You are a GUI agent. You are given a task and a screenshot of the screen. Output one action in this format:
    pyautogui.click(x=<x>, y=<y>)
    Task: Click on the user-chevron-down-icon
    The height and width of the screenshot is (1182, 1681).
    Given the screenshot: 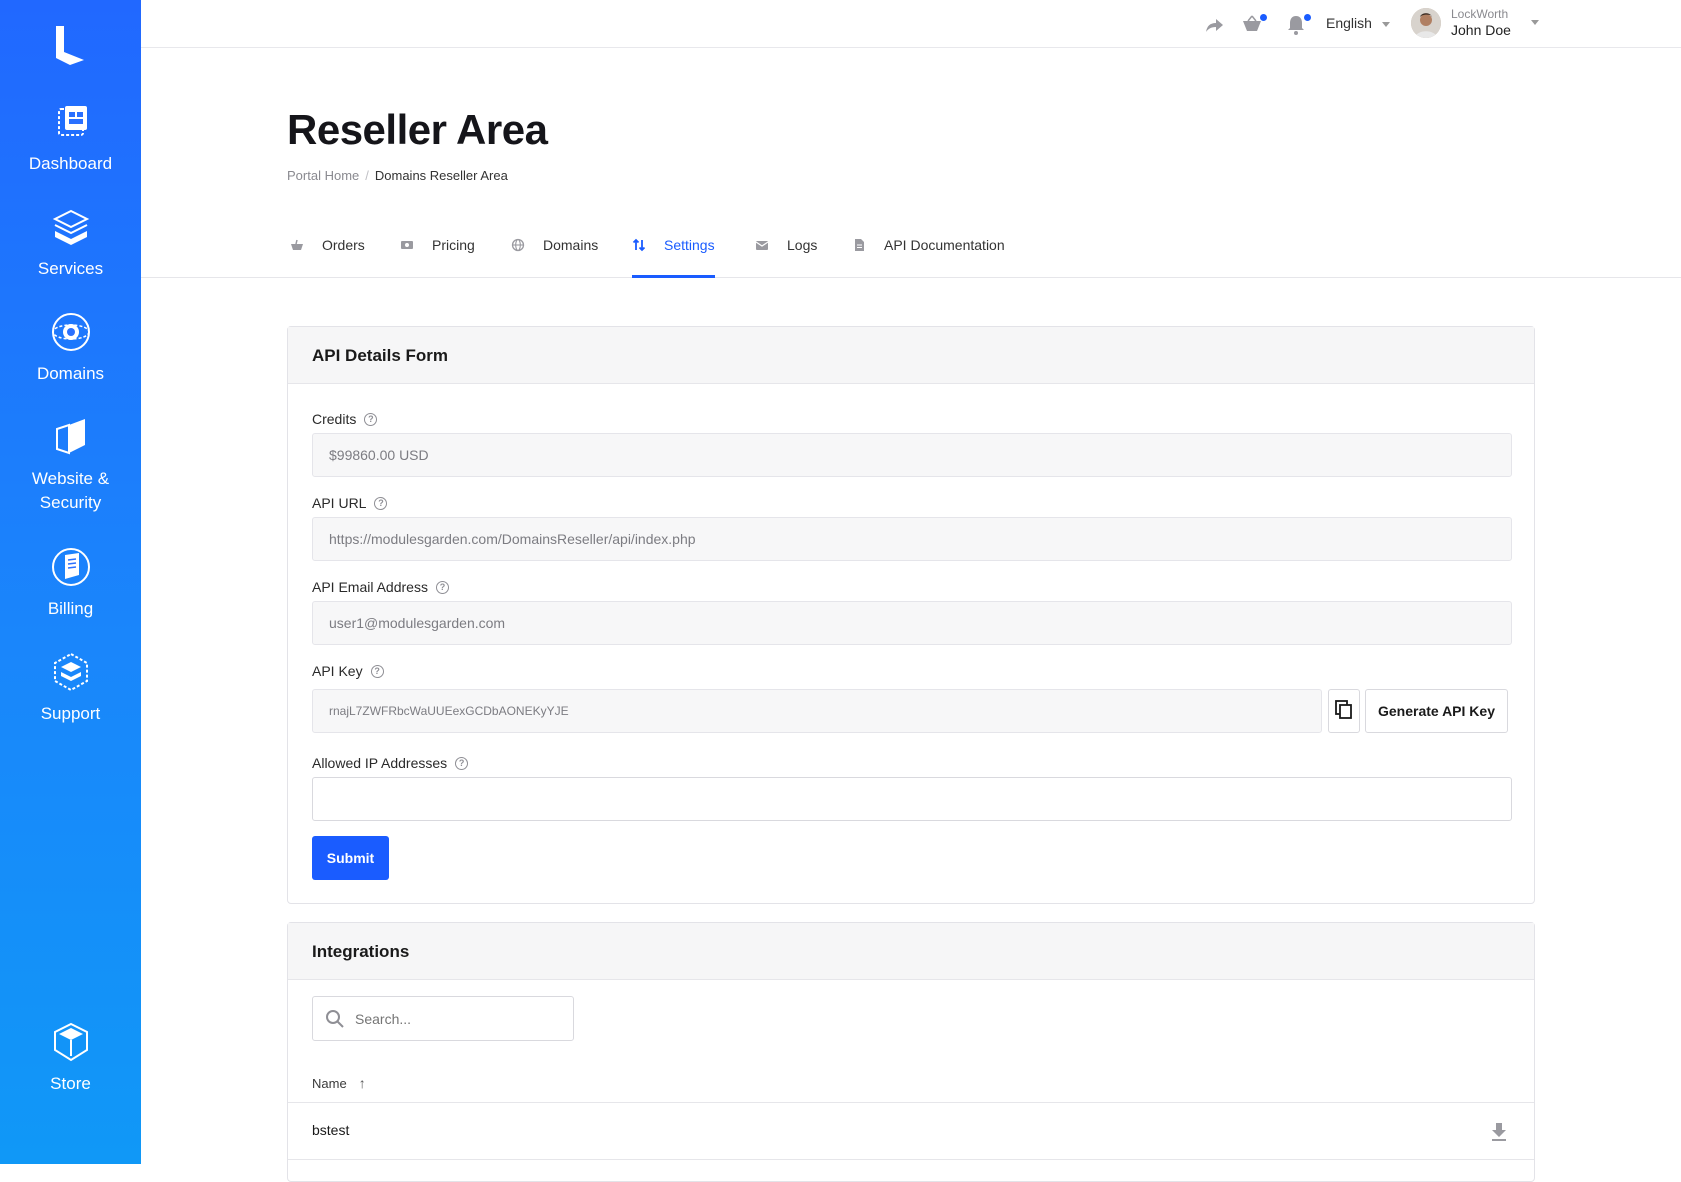 What is the action you would take?
    pyautogui.click(x=1535, y=22)
    